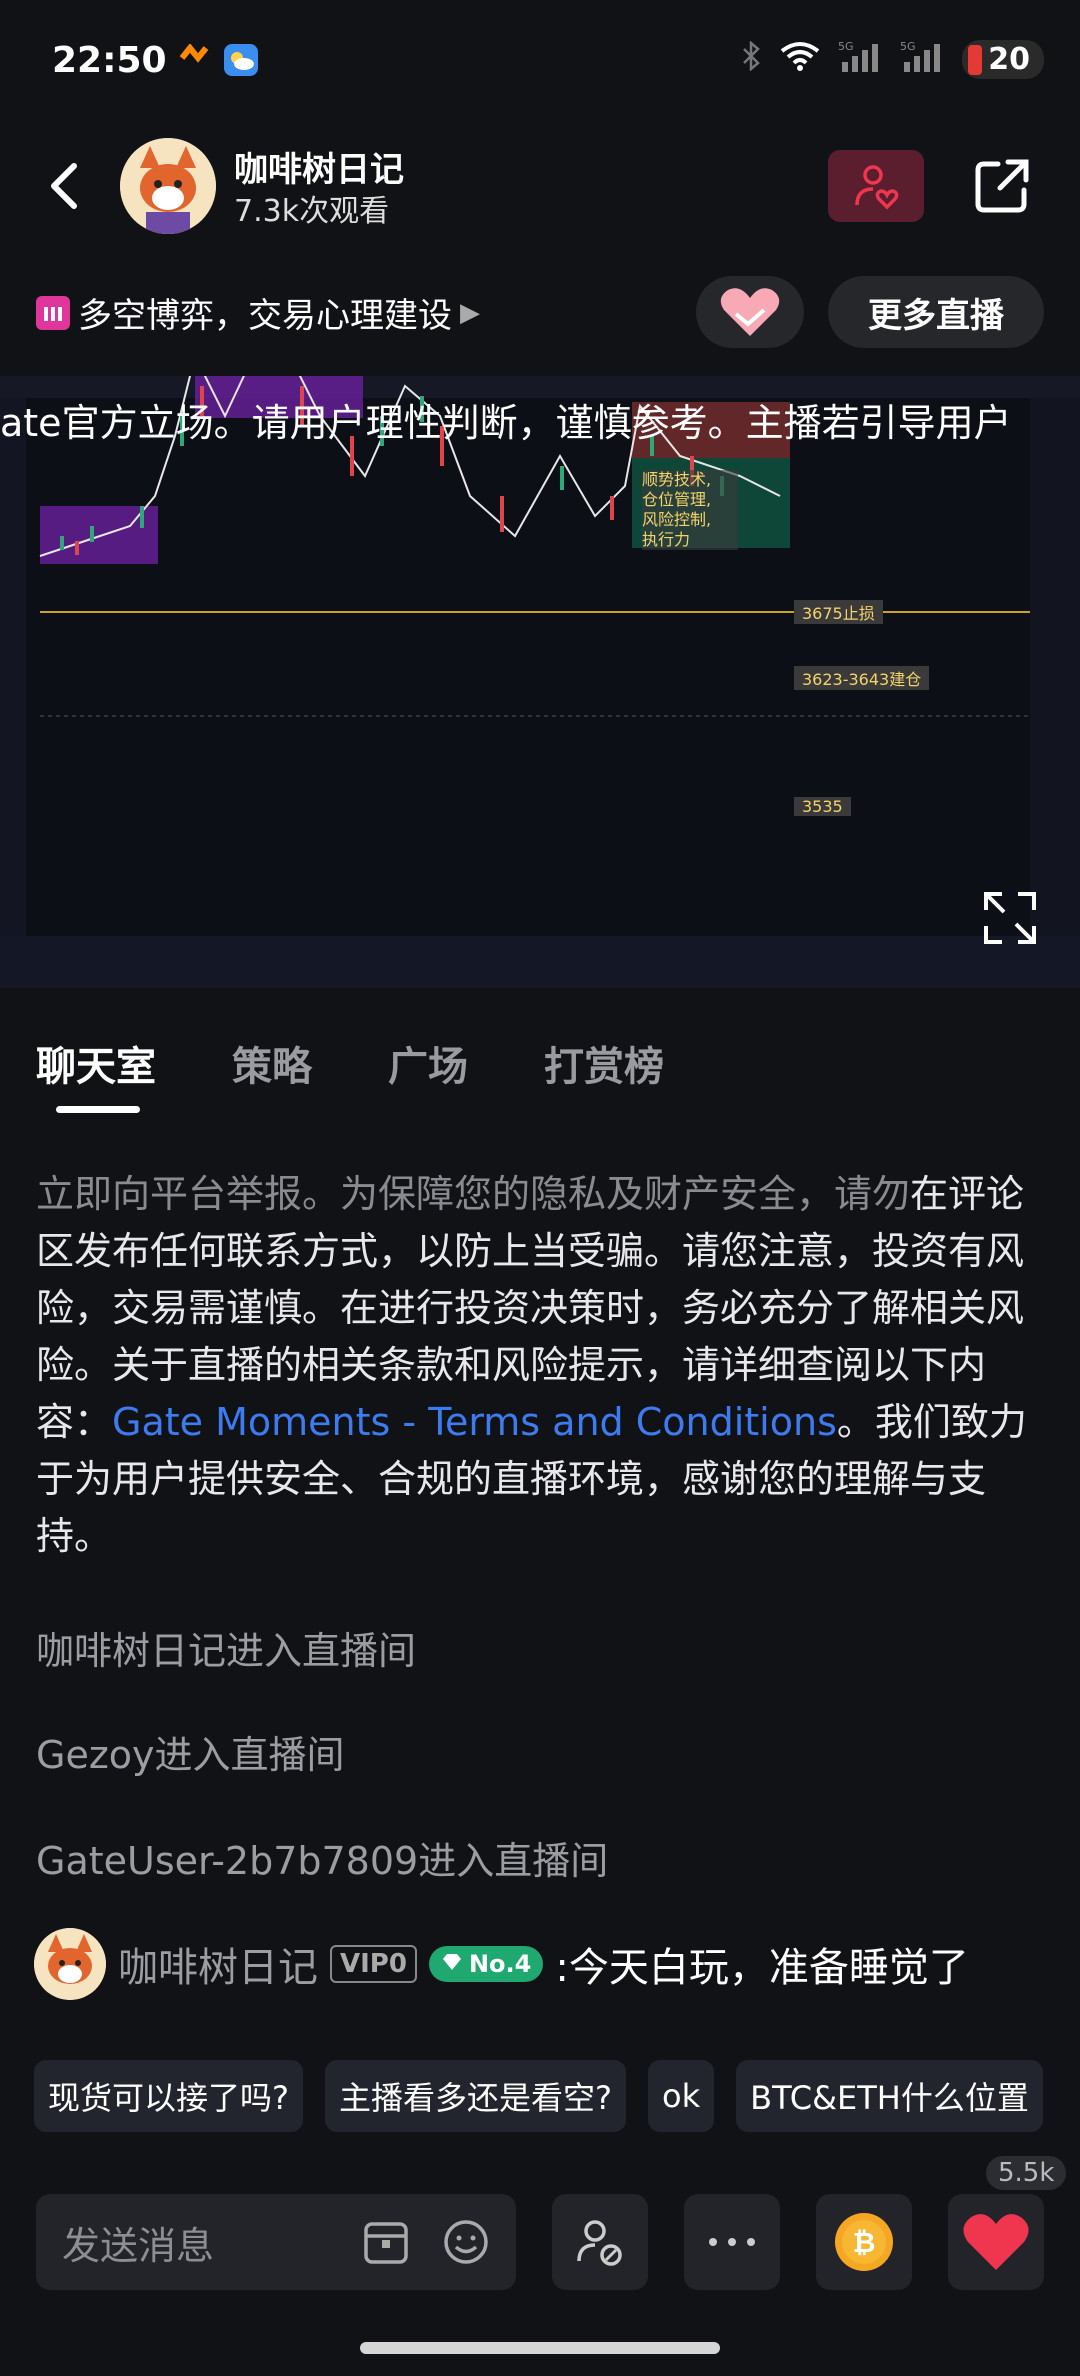 This screenshot has height=2376, width=1080. Describe the element at coordinates (98, 1109) in the screenshot. I see `active-tab-indicator` at that location.